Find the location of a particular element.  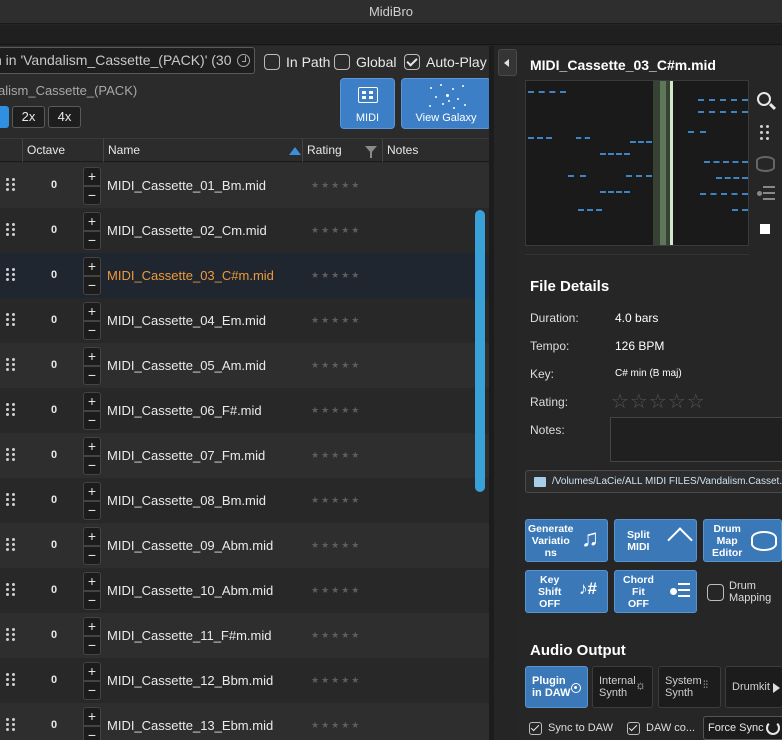

collapse-panel-button is located at coordinates (507, 62).